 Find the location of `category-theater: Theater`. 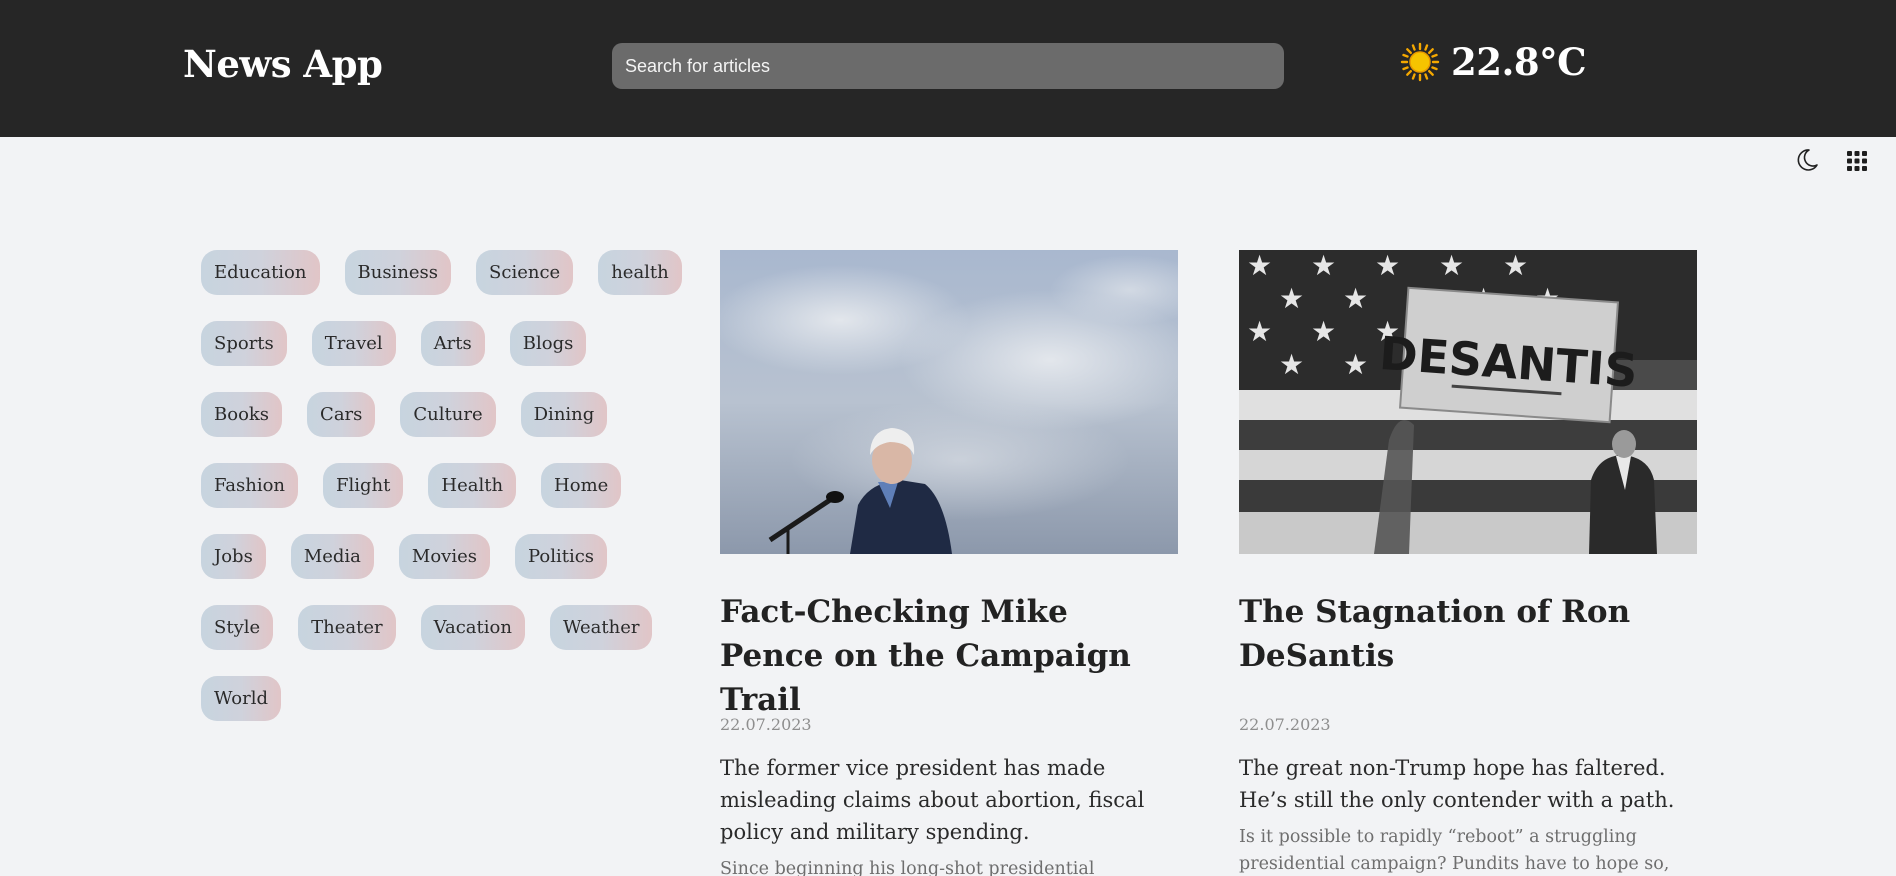

category-theater: Theater is located at coordinates (347, 627).